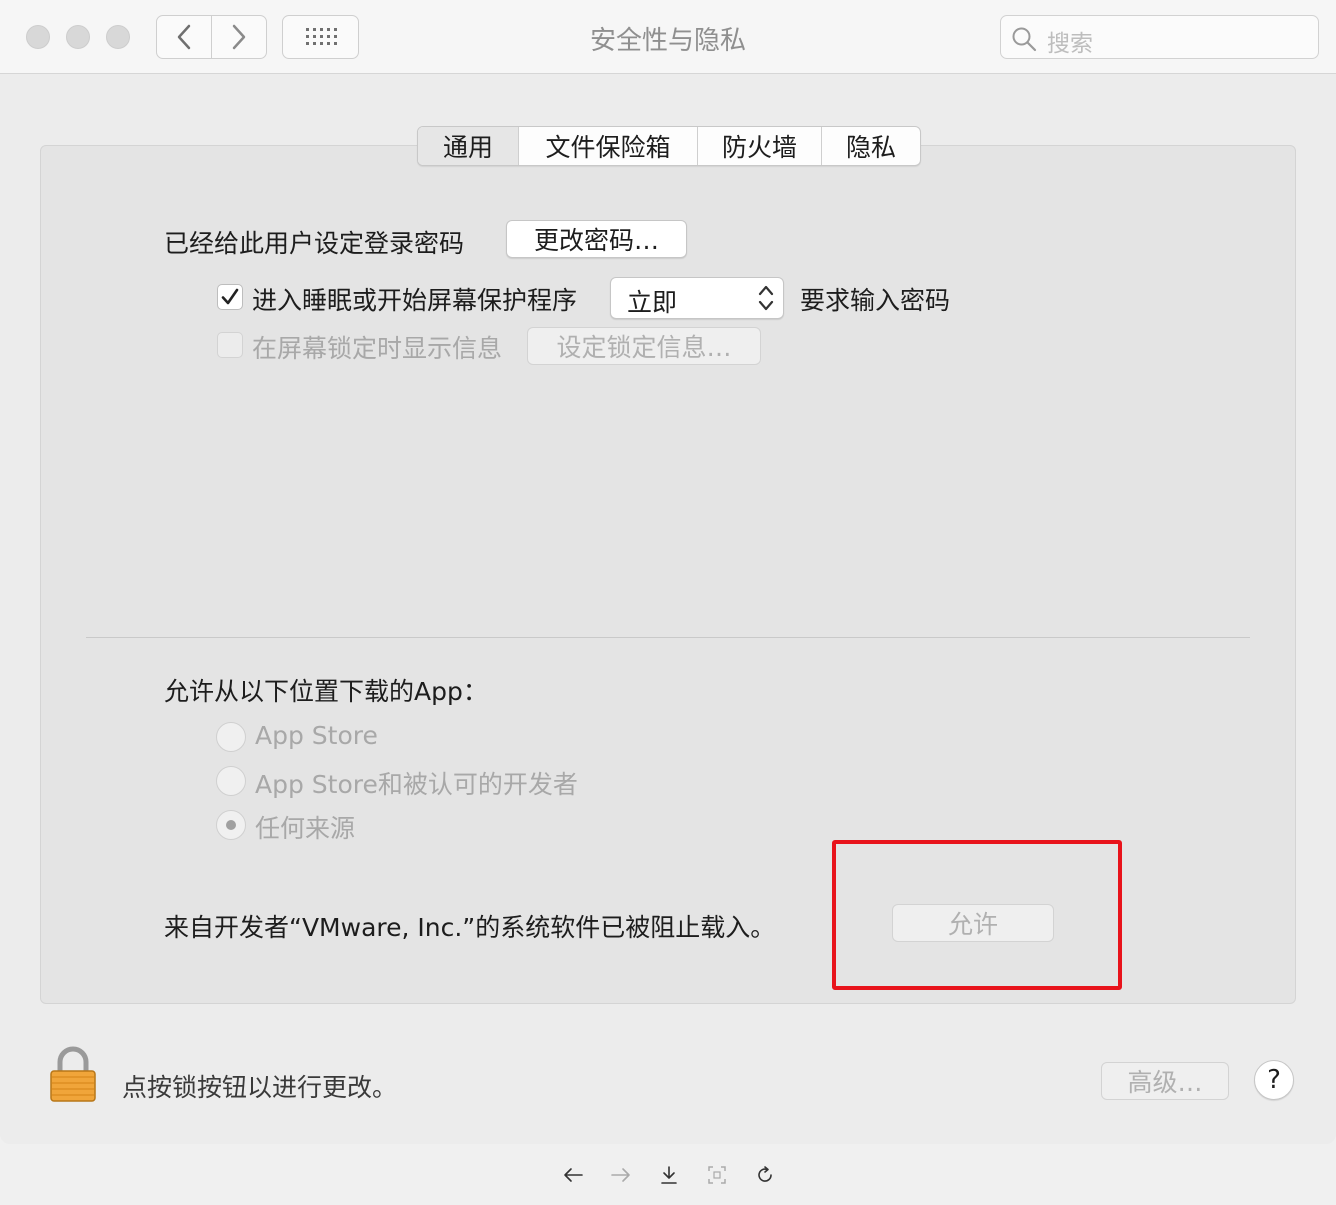 The width and height of the screenshot is (1336, 1205). I want to click on search-icon, so click(1024, 39).